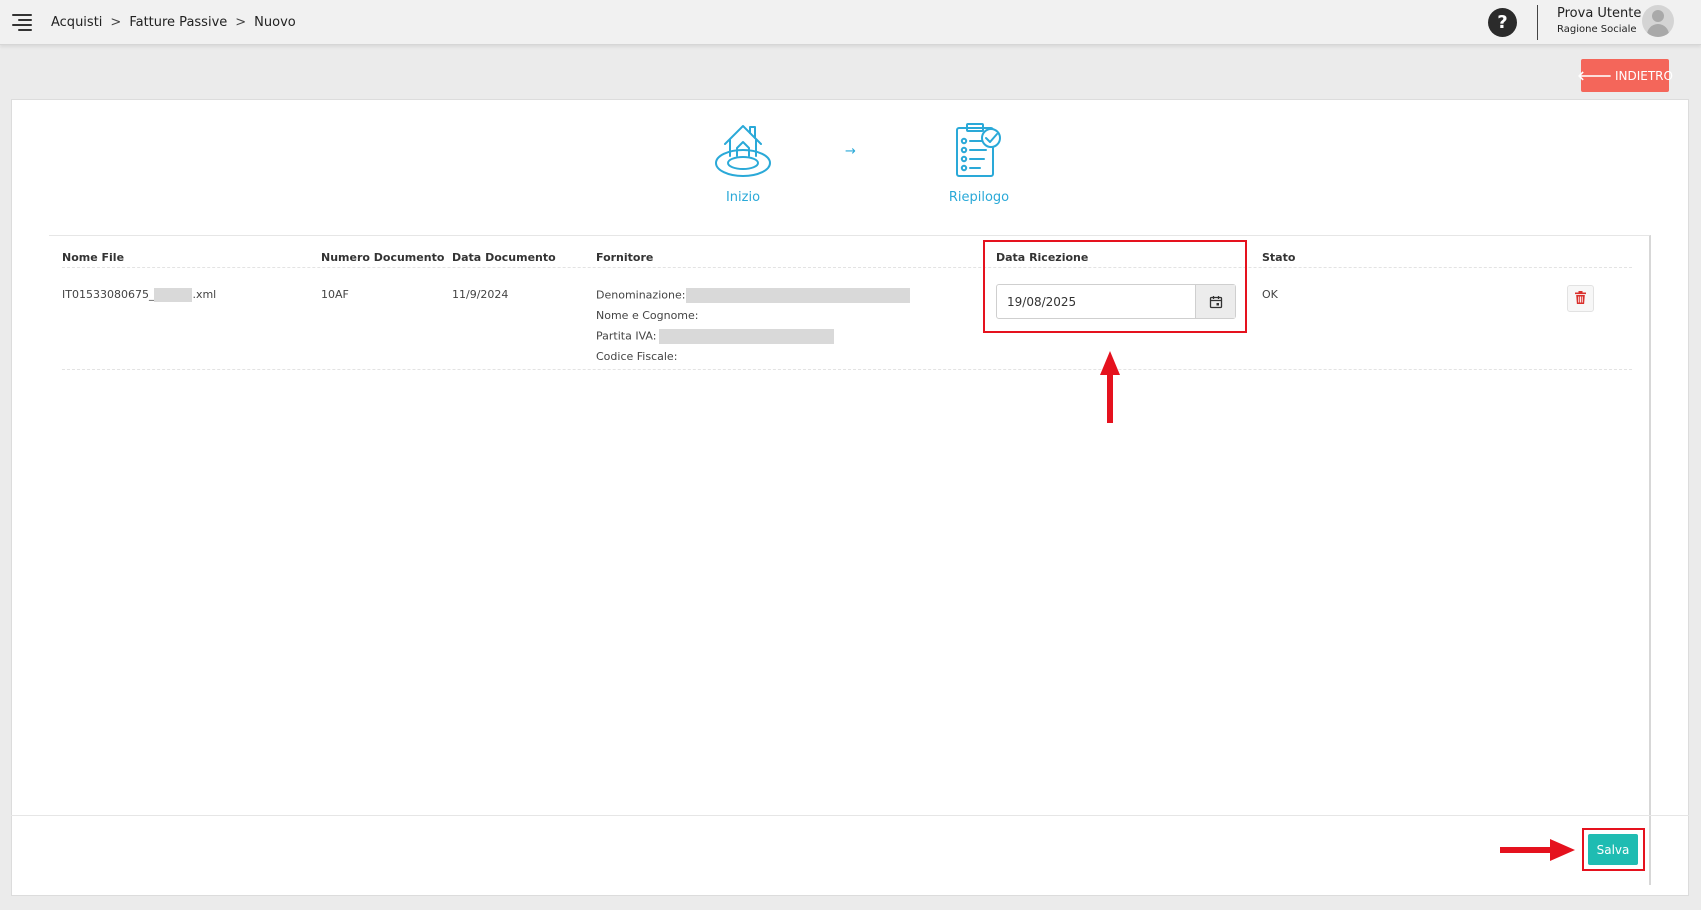  Describe the element at coordinates (93, 257) in the screenshot. I see `column-header-nome-file: Nome File` at that location.